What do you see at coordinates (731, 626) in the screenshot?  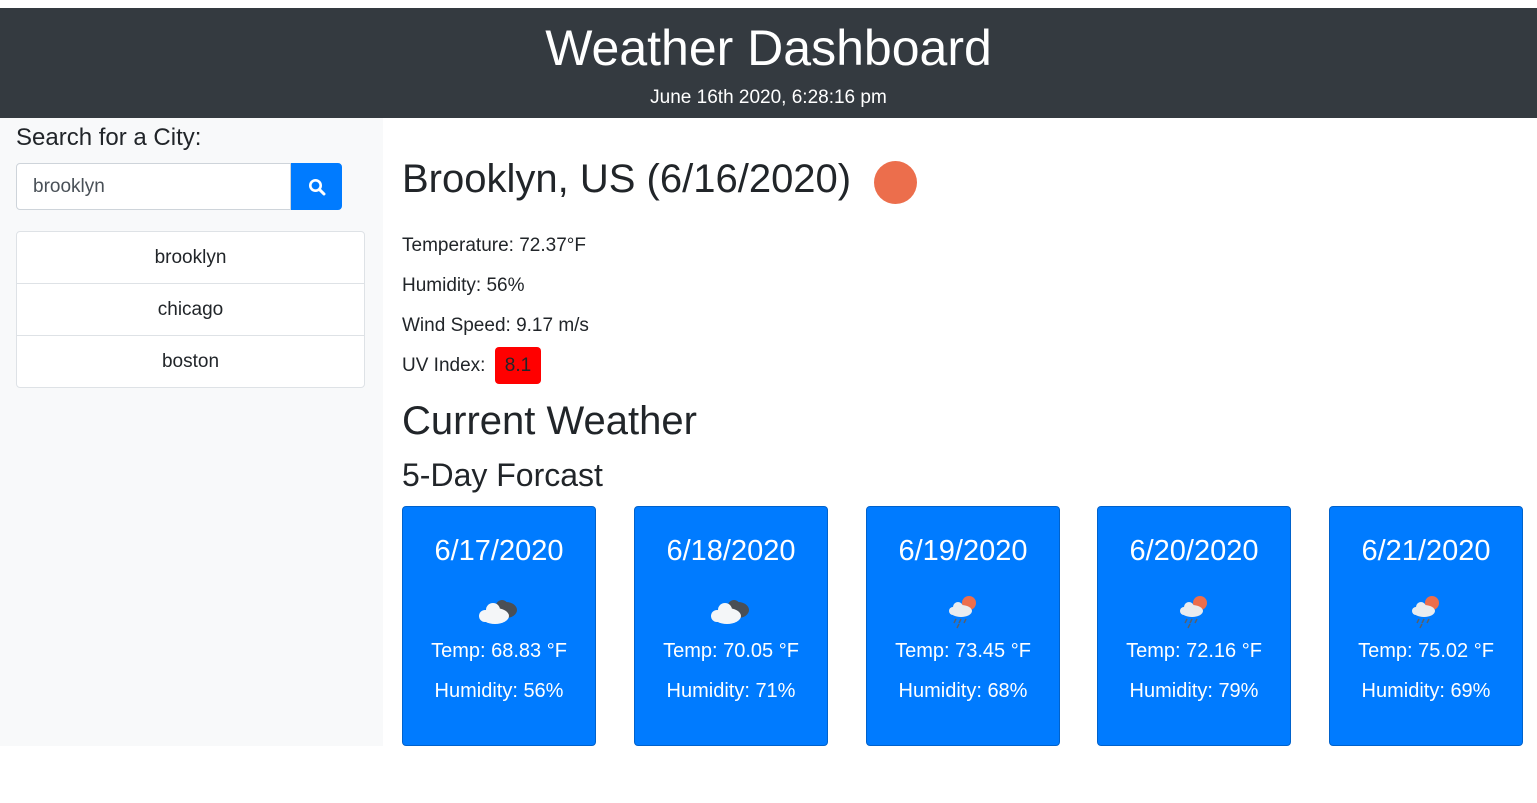 I see `forecast-card: 6/18/2020 Temp: 70.05 °F Humidity: 71%` at bounding box center [731, 626].